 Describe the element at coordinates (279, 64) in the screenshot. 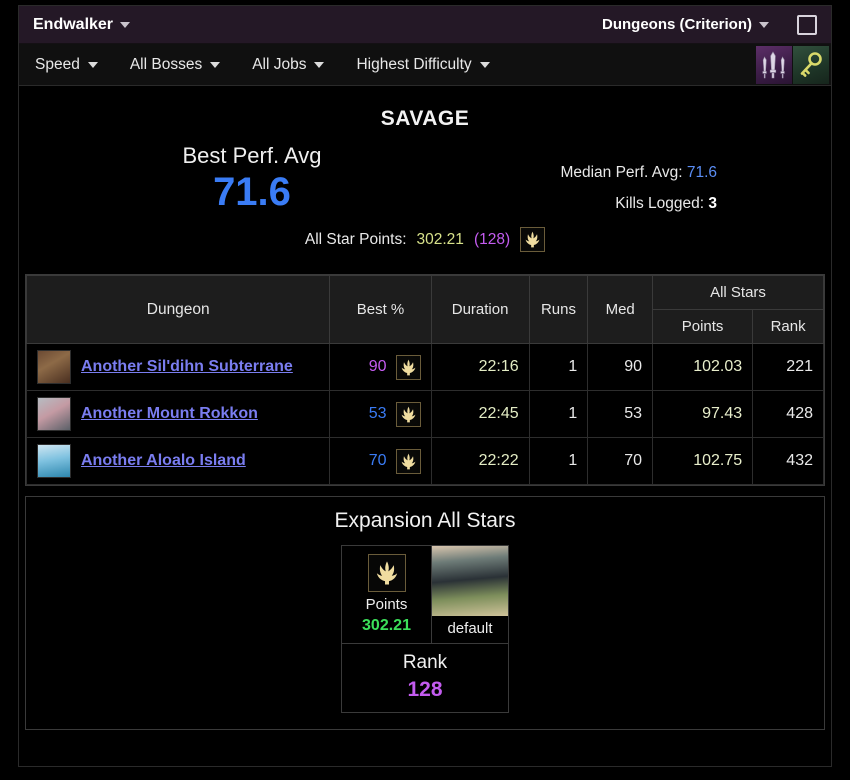

I see `filter-jobs-label: All Jobs` at that location.